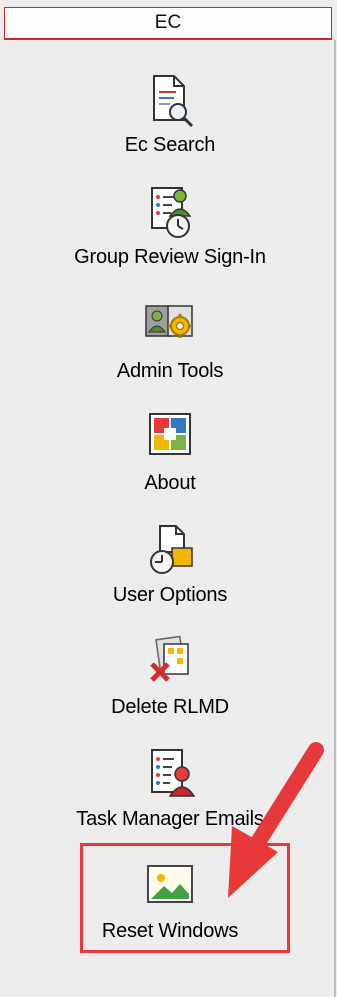  What do you see at coordinates (170, 595) in the screenshot?
I see `user-options-label: User Options` at bounding box center [170, 595].